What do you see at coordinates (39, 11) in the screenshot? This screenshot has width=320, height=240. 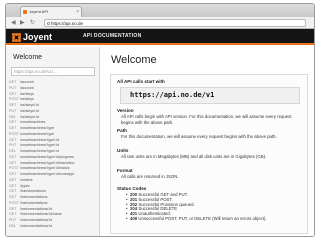 I see `tab-title: Joyent API` at bounding box center [39, 11].